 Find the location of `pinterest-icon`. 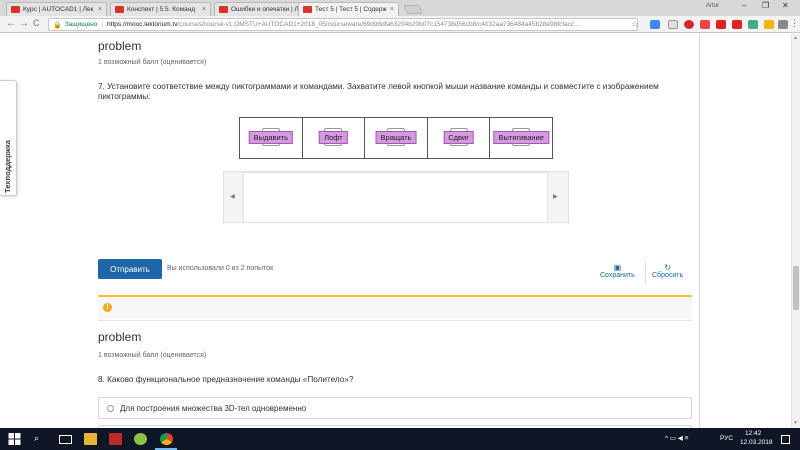

pinterest-icon is located at coordinates (689, 24).